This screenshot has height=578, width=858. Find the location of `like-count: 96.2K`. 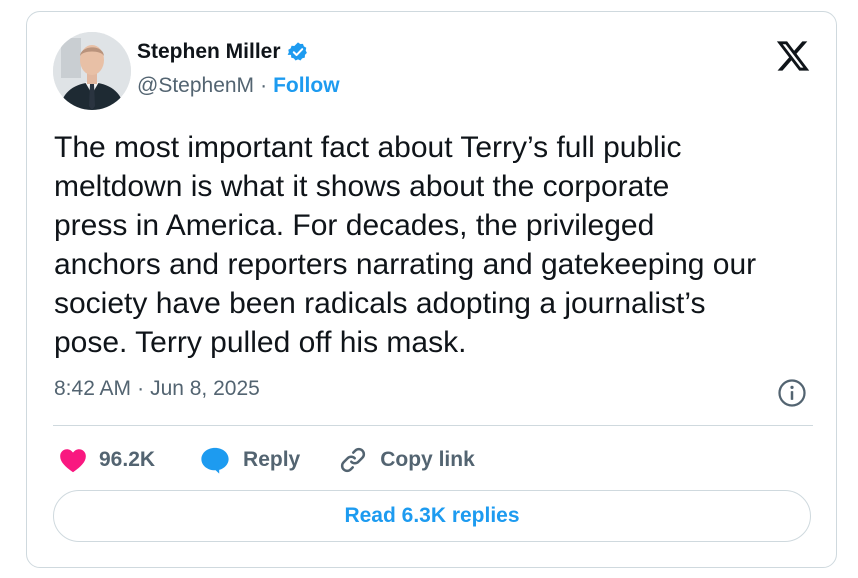

like-count: 96.2K is located at coordinates (127, 459).